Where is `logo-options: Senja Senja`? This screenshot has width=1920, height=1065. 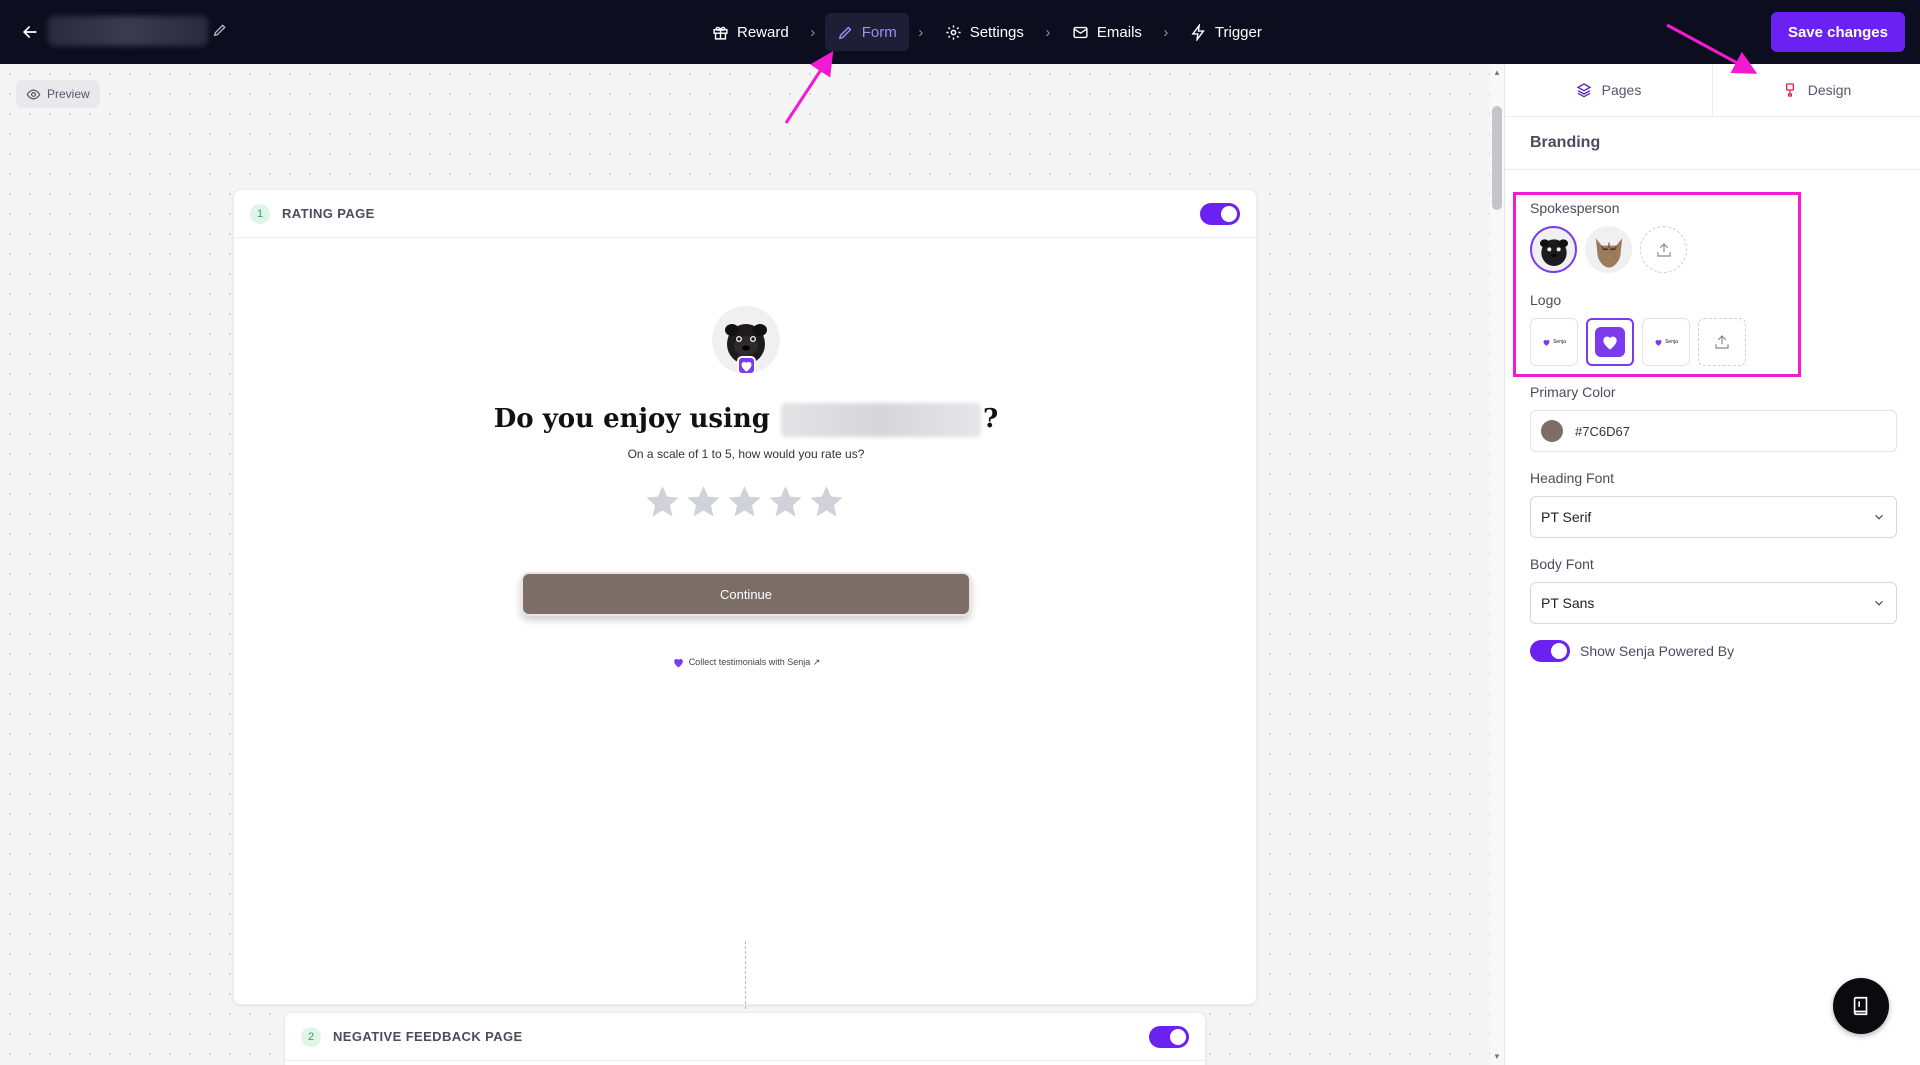 logo-options: Senja Senja is located at coordinates (1638, 342).